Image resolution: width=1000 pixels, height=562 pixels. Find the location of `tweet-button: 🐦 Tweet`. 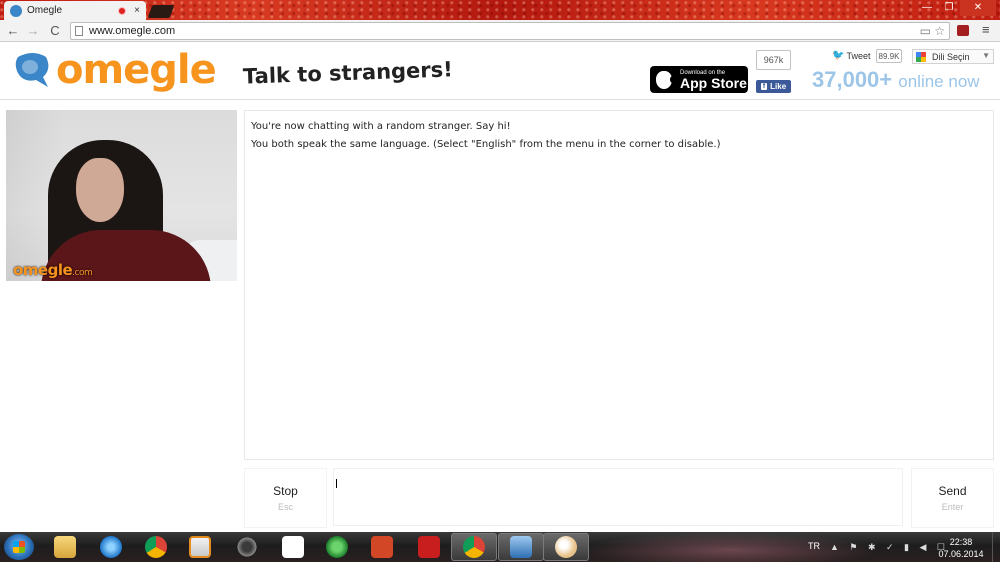

tweet-button: 🐦 Tweet is located at coordinates (851, 55).